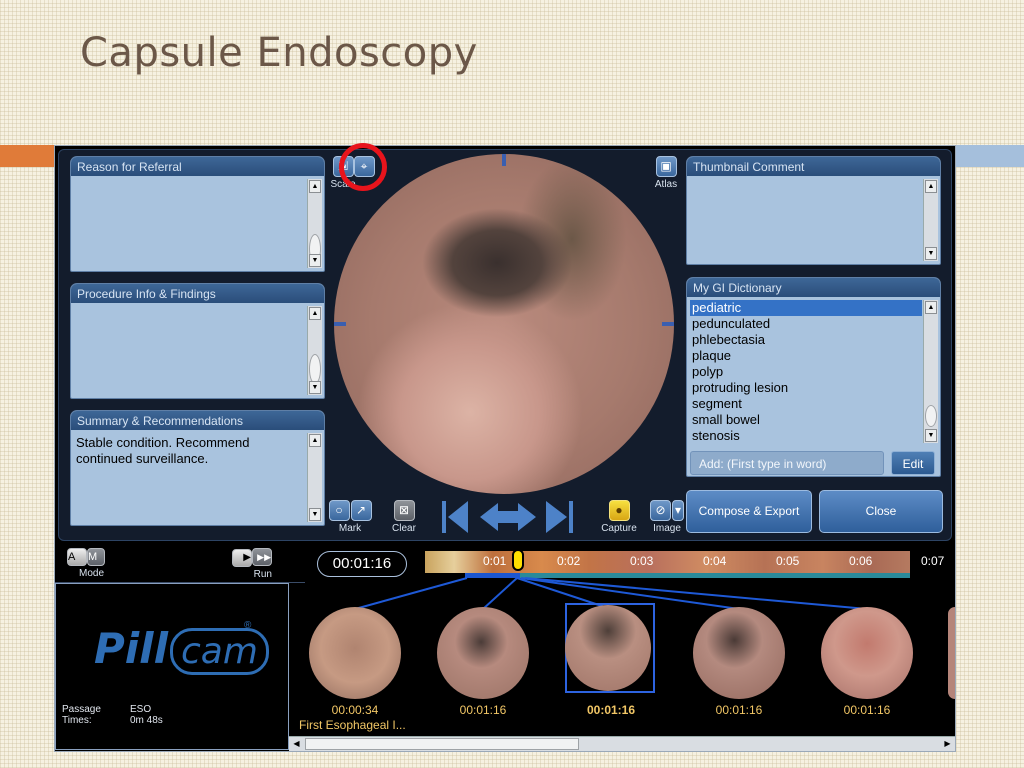 This screenshot has height=768, width=1024. I want to click on accent-band-blue, so click(989, 156).